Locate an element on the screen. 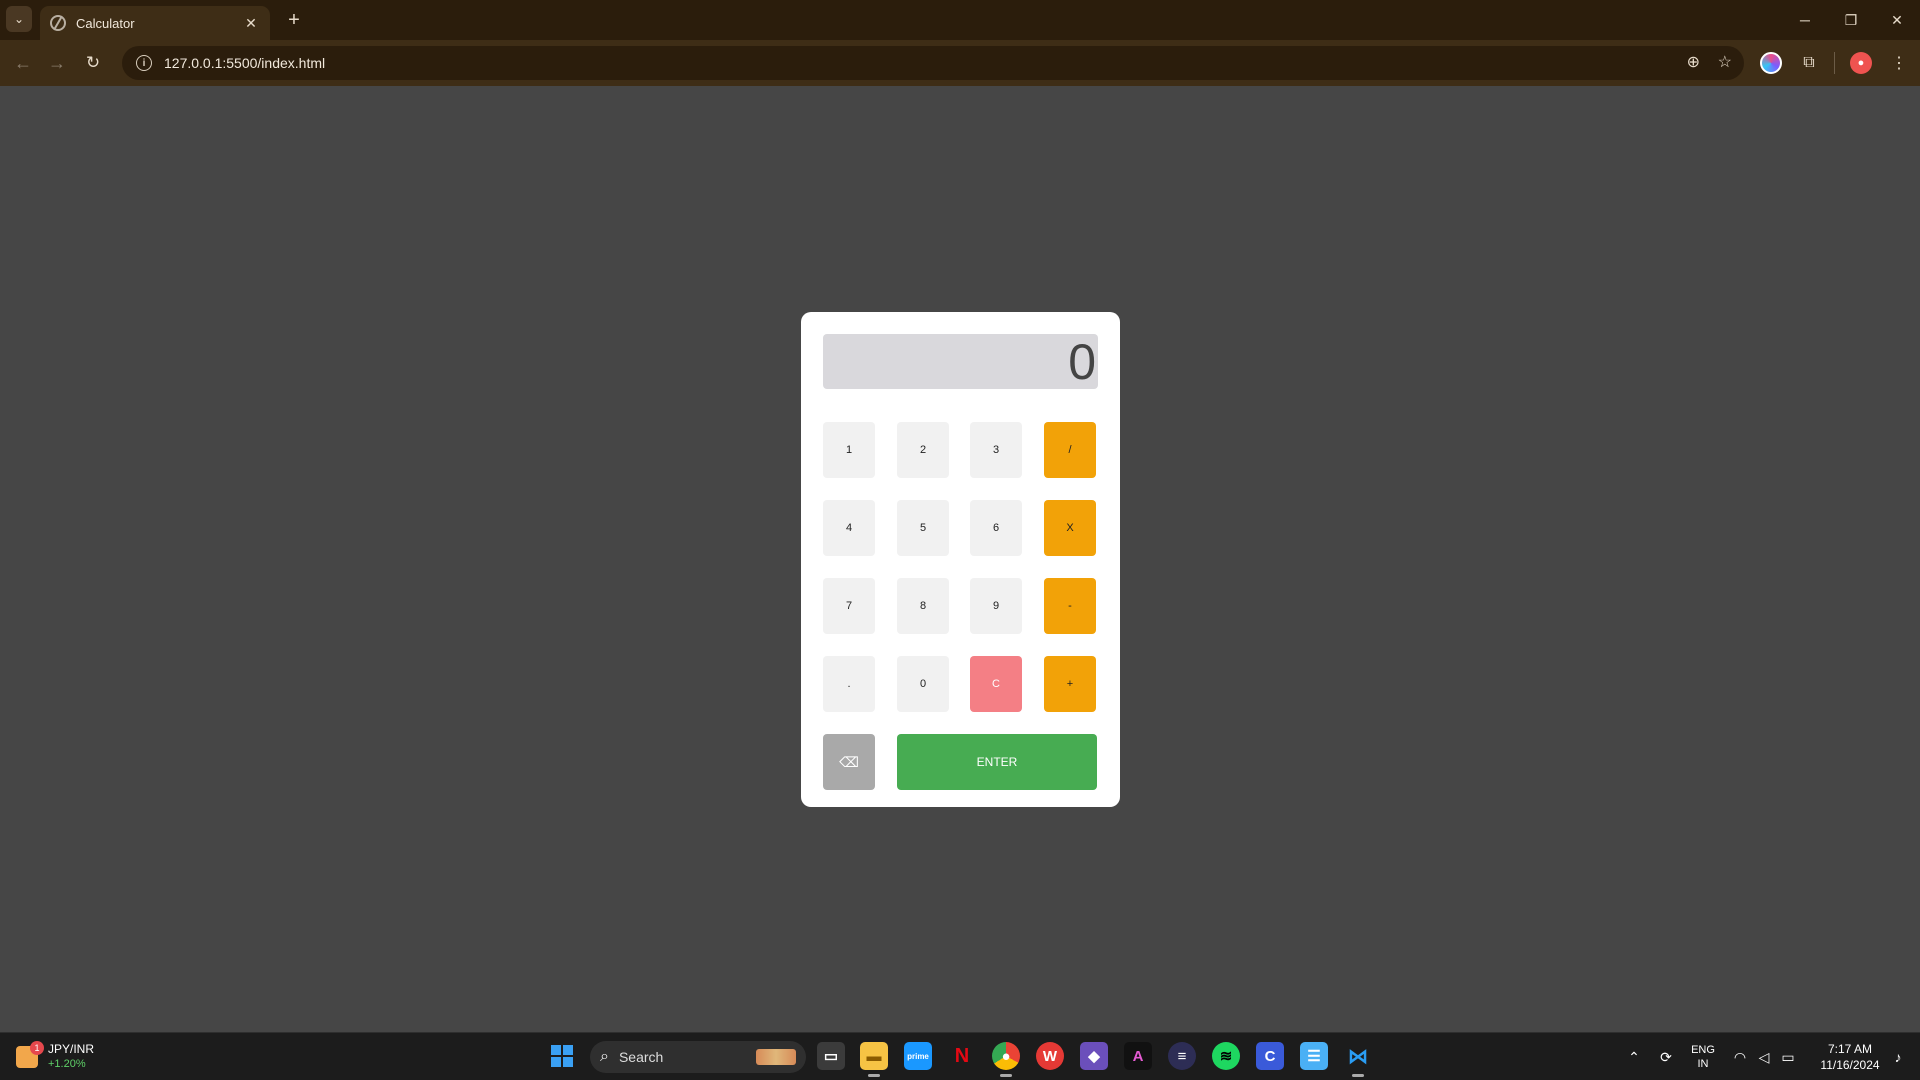 The height and width of the screenshot is (1080, 1920). backspace-button: ⌫ is located at coordinates (849, 762).